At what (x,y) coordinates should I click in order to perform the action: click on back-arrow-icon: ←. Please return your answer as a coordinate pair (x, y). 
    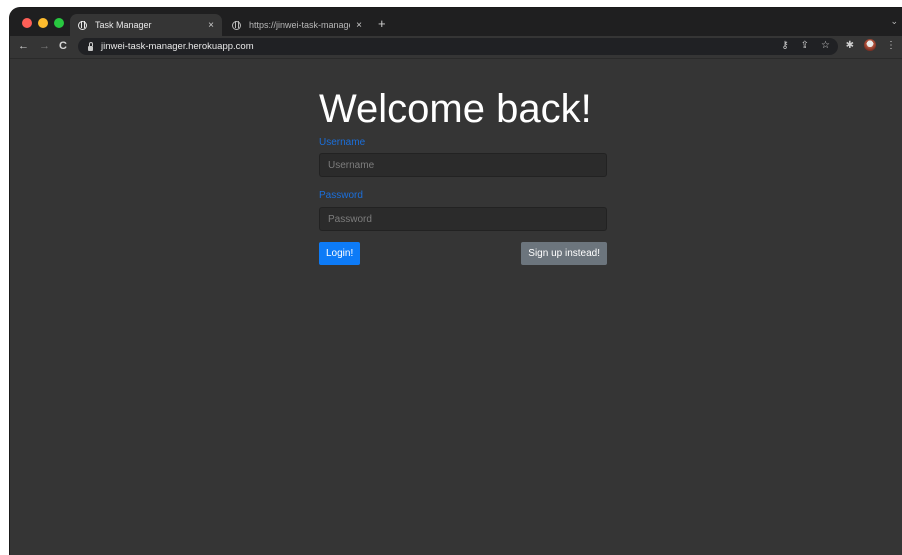
    Looking at the image, I should click on (23, 46).